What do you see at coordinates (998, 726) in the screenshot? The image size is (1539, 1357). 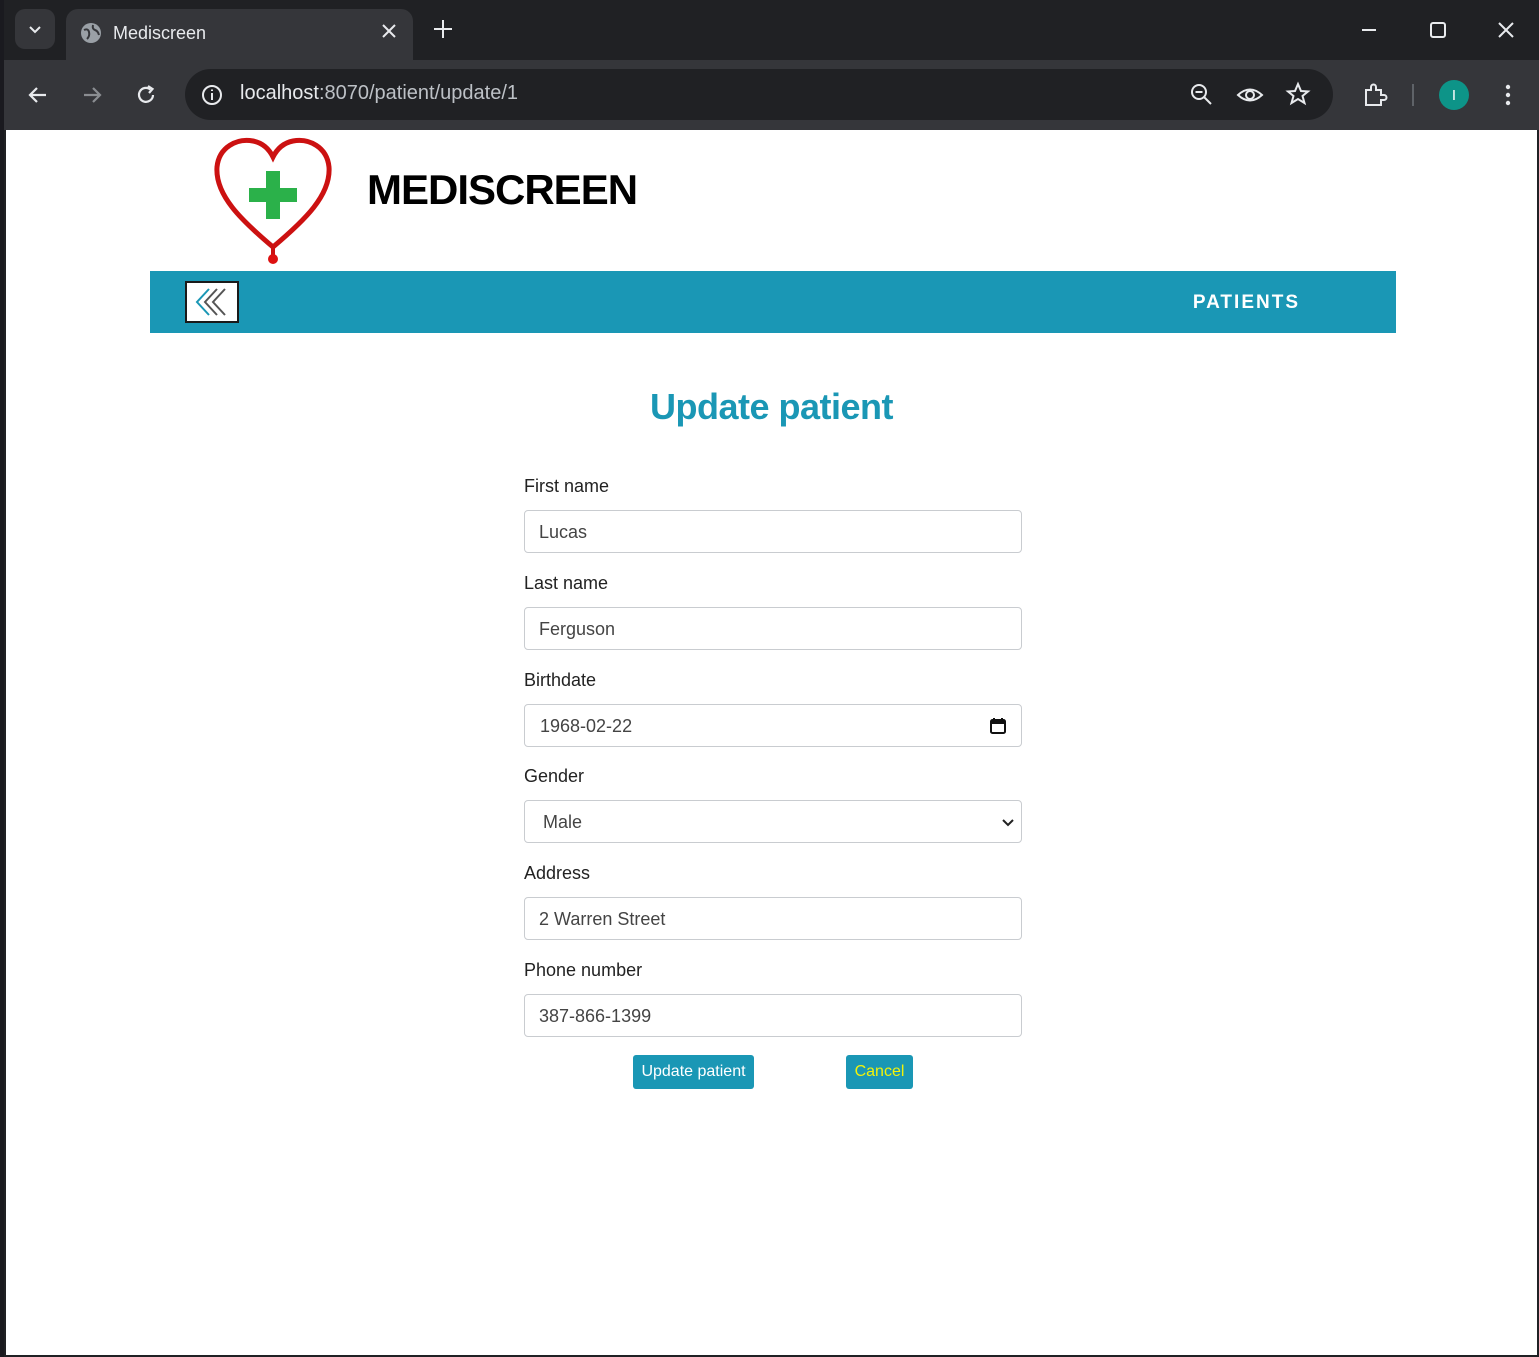 I see `calendar-icon` at bounding box center [998, 726].